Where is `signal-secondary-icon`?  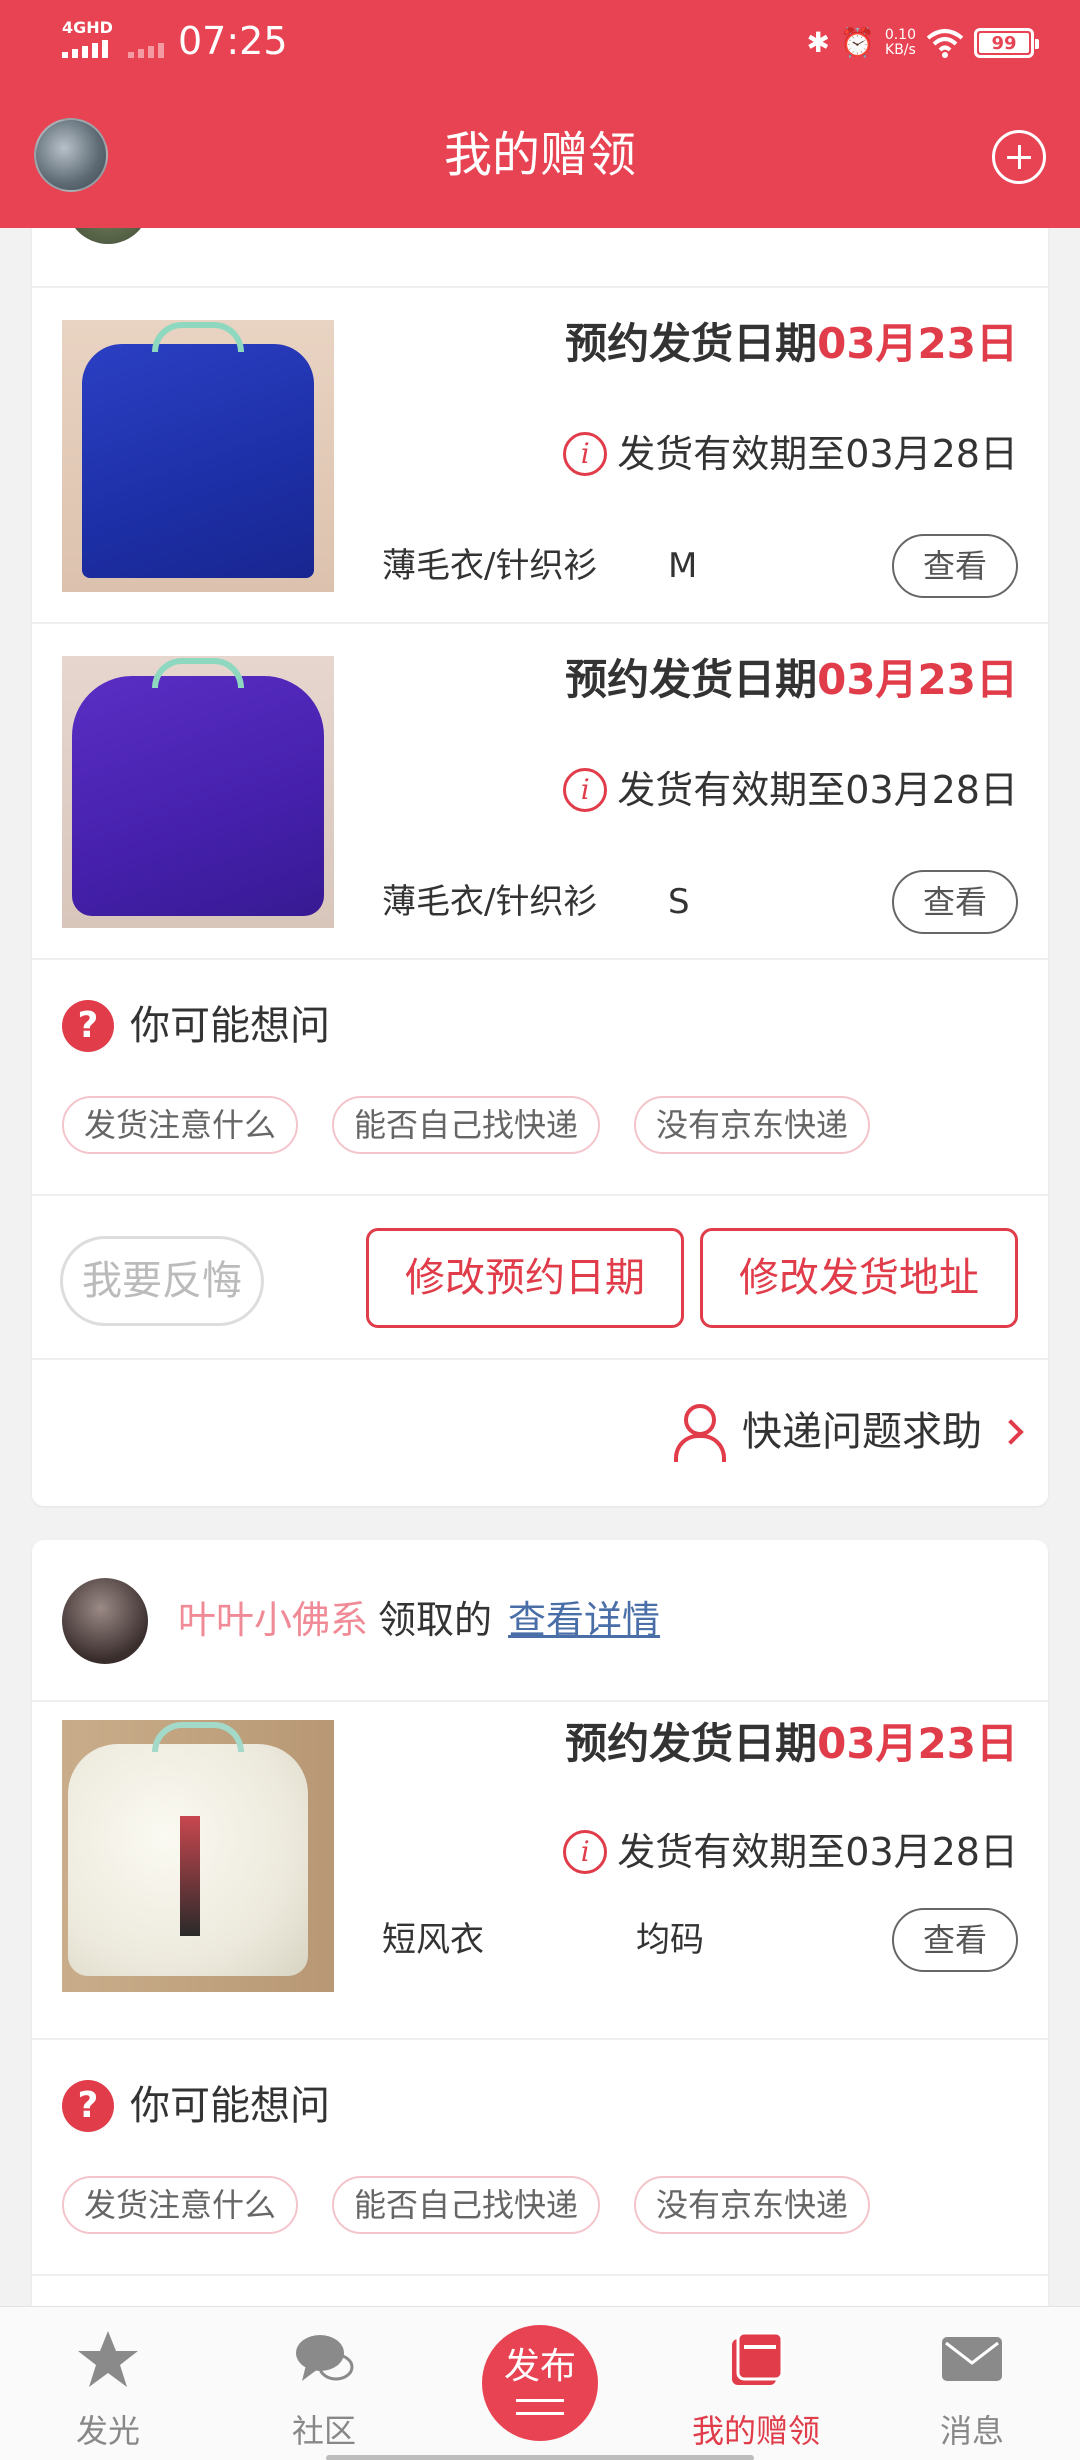
signal-secondary-icon is located at coordinates (146, 50).